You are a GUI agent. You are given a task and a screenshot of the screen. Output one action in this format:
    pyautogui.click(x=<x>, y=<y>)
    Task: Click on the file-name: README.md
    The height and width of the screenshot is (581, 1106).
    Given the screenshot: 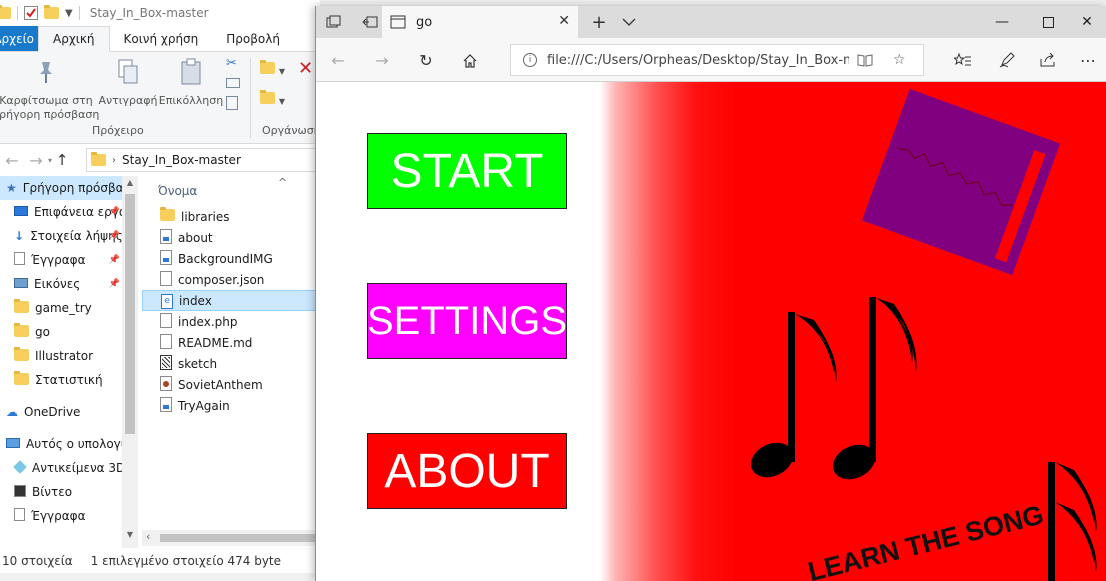 What is the action you would take?
    pyautogui.click(x=215, y=342)
    